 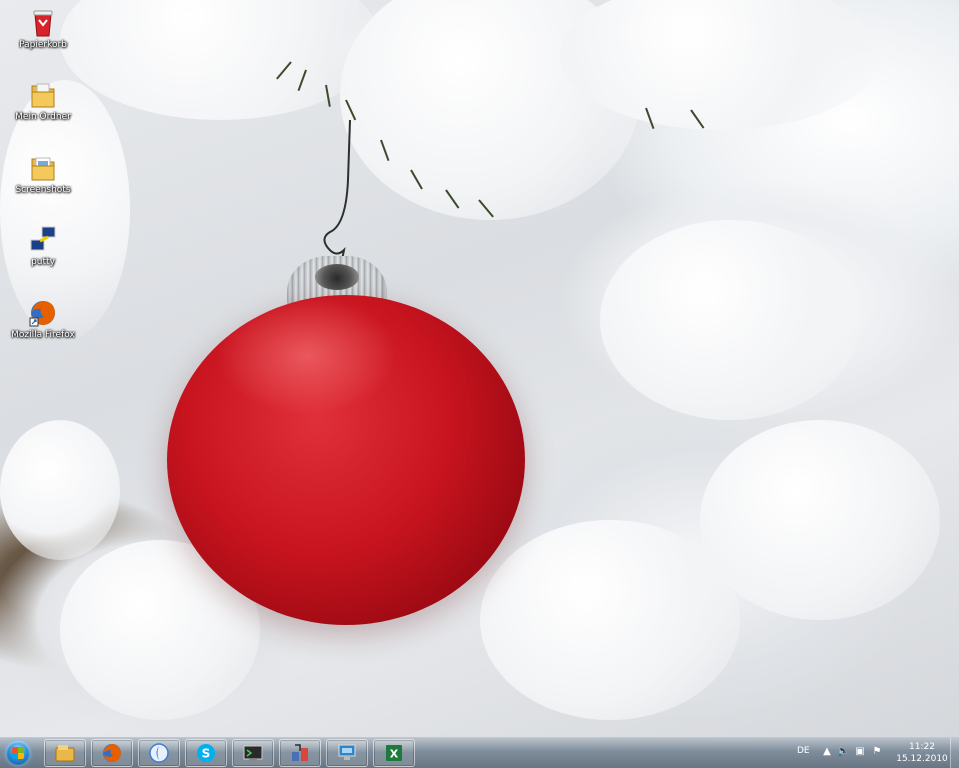 I want to click on taskbar-tool, so click(x=300, y=753).